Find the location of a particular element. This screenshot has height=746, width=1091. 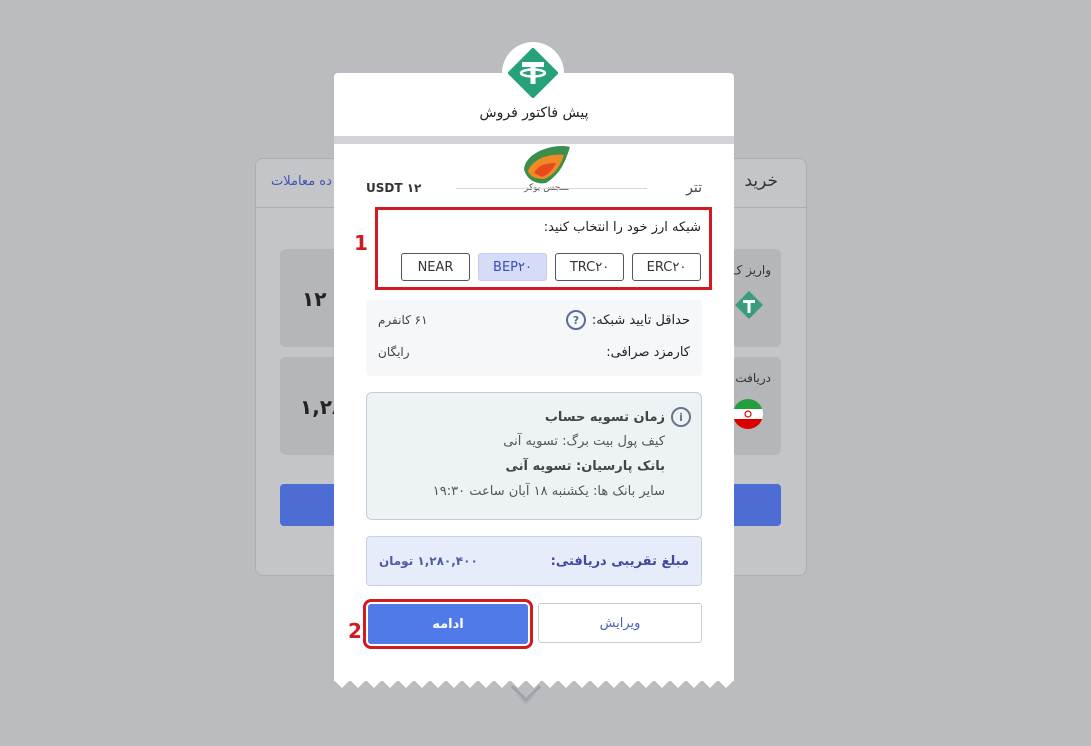

tether-logo-icon is located at coordinates (533, 73).